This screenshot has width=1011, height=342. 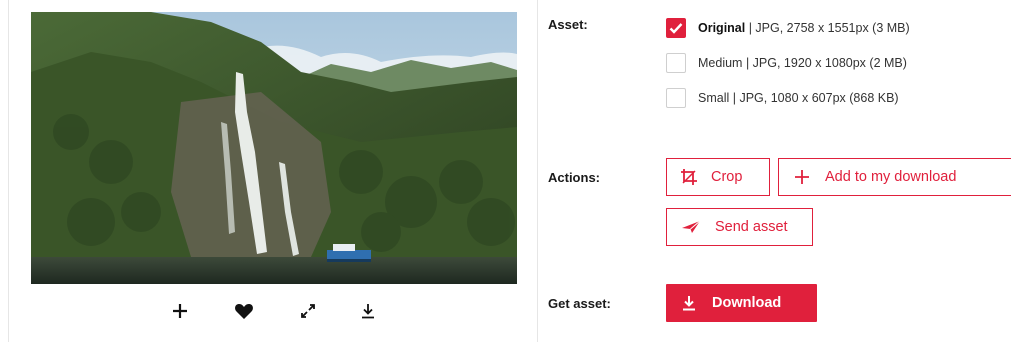 I want to click on crop-button-label: Crop, so click(x=727, y=177).